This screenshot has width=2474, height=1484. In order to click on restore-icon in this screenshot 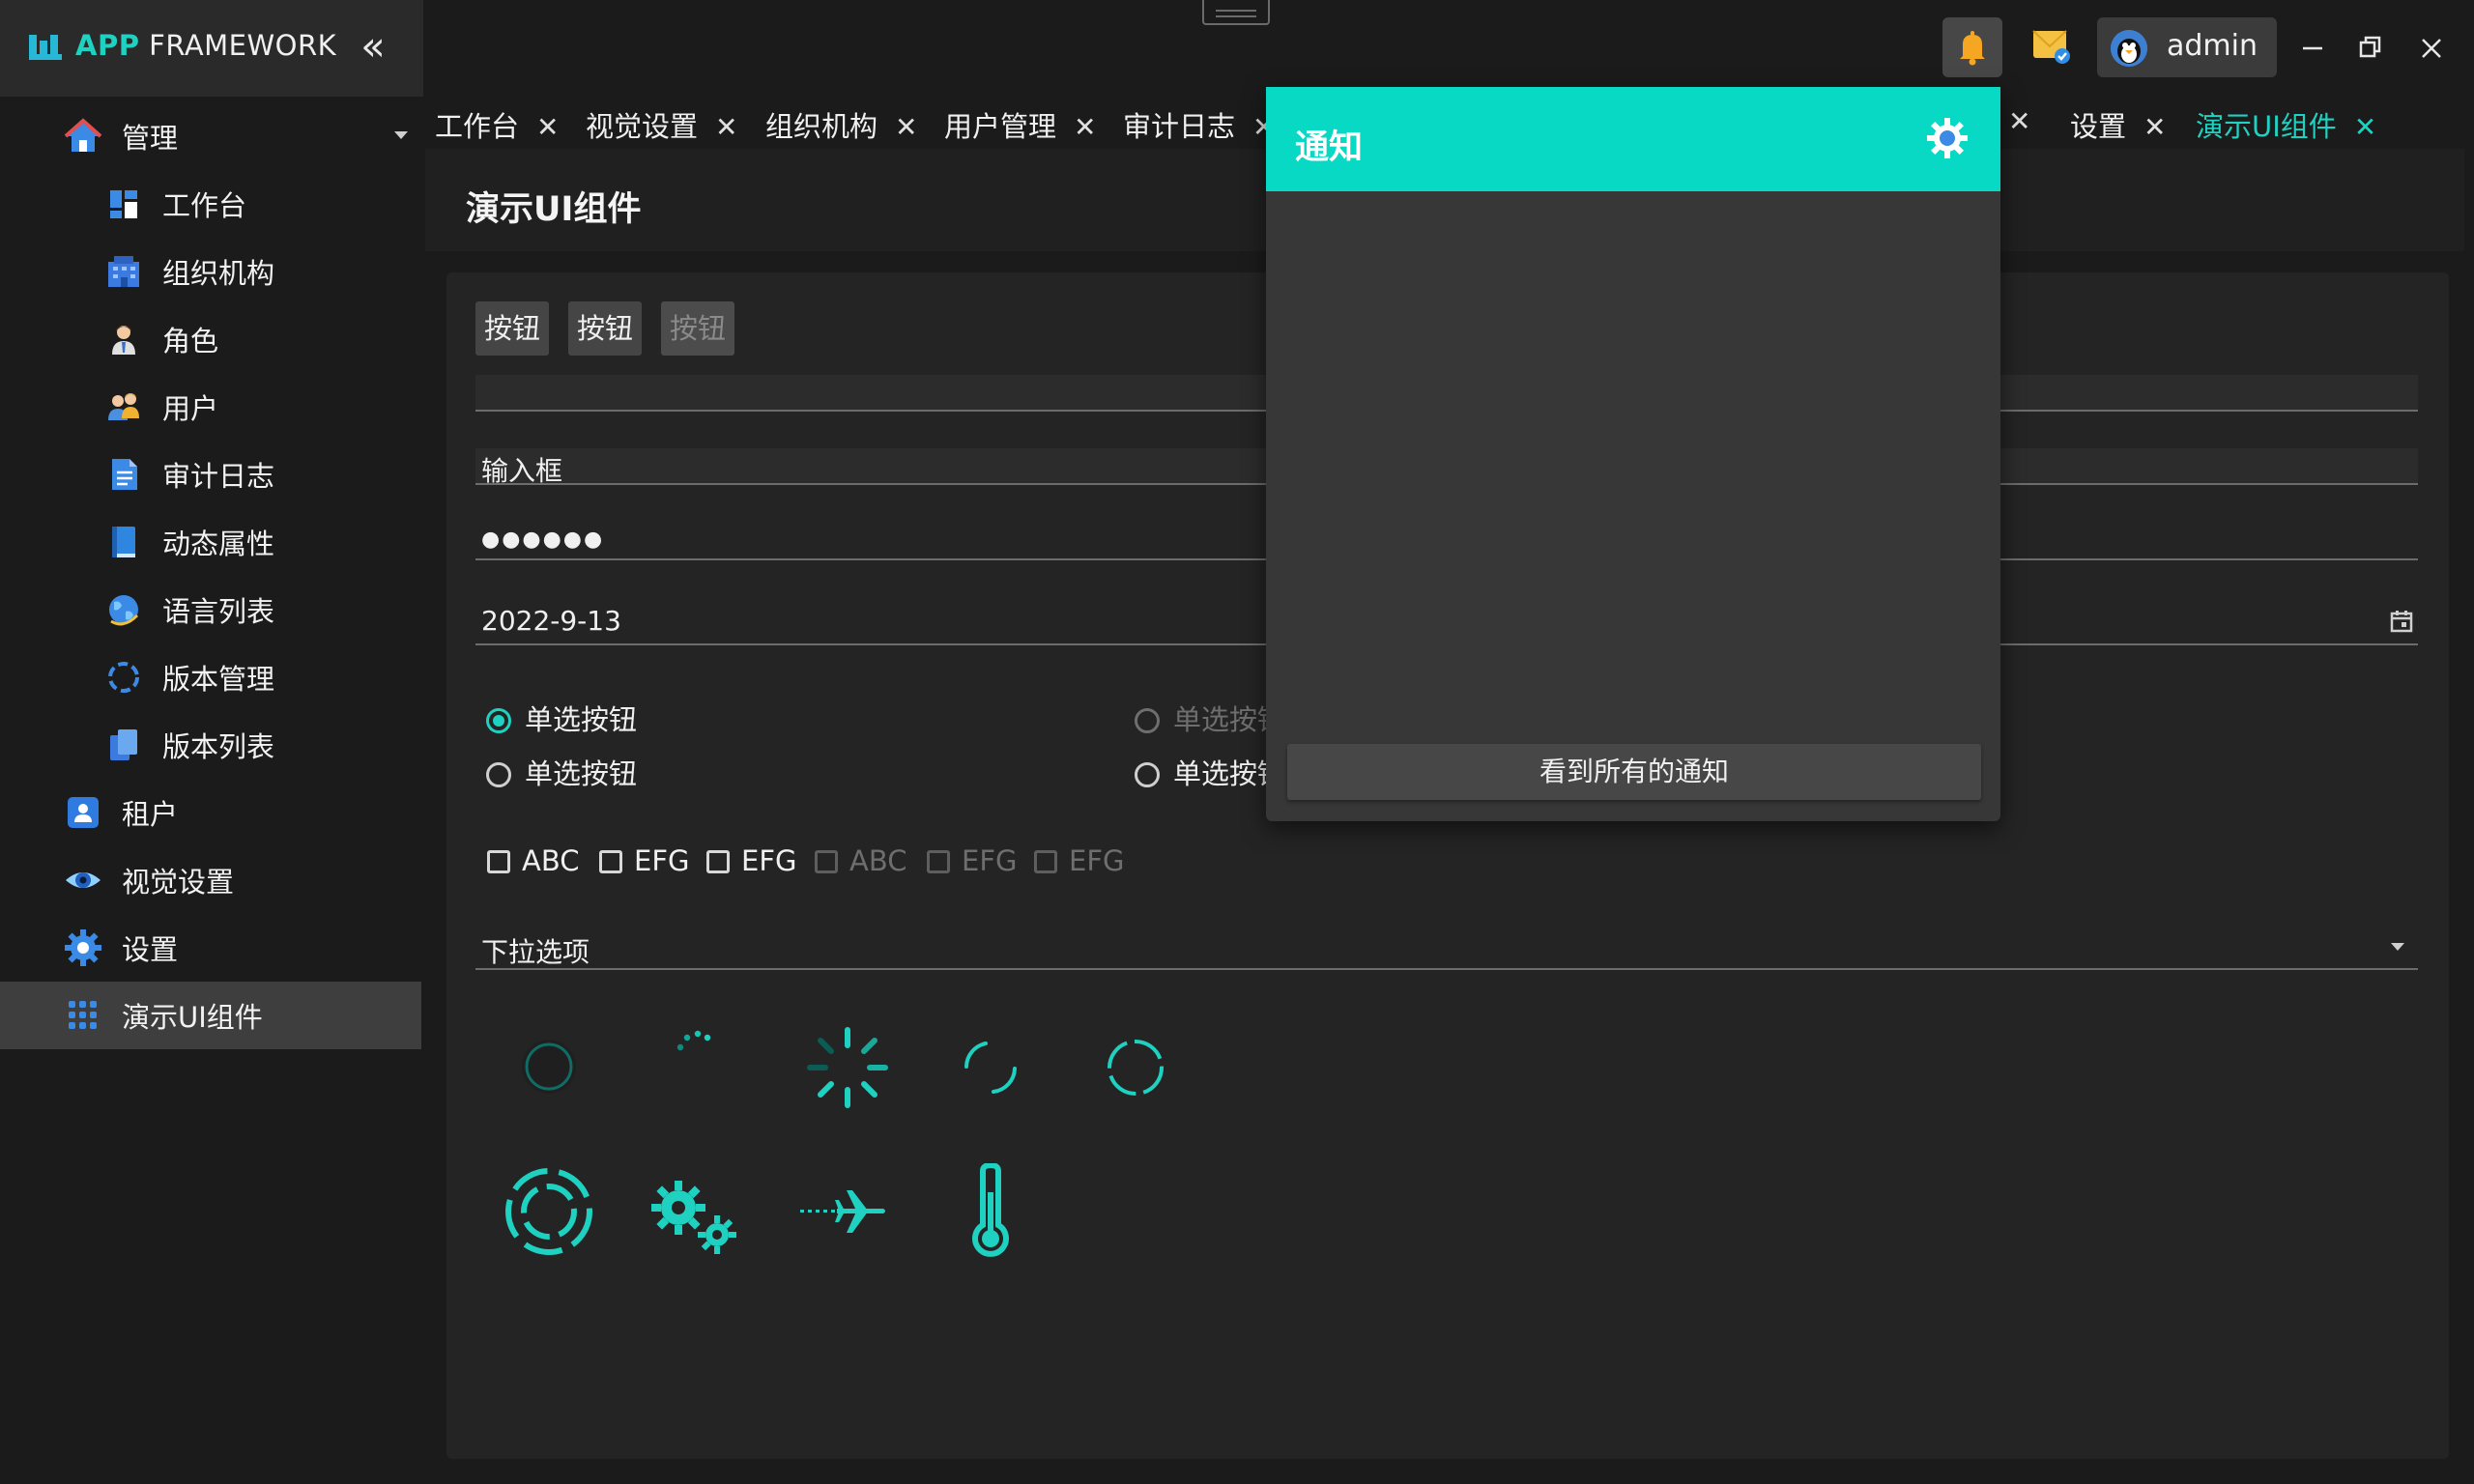, I will do `click(2370, 47)`.